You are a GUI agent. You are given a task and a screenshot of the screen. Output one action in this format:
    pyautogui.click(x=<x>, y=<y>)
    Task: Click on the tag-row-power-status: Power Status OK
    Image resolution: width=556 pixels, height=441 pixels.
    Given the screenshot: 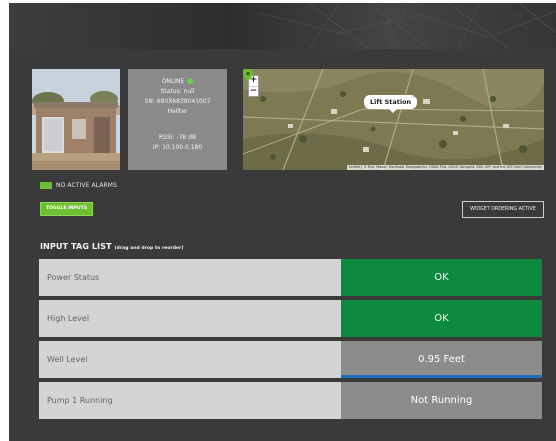 What is the action you would take?
    pyautogui.click(x=290, y=277)
    